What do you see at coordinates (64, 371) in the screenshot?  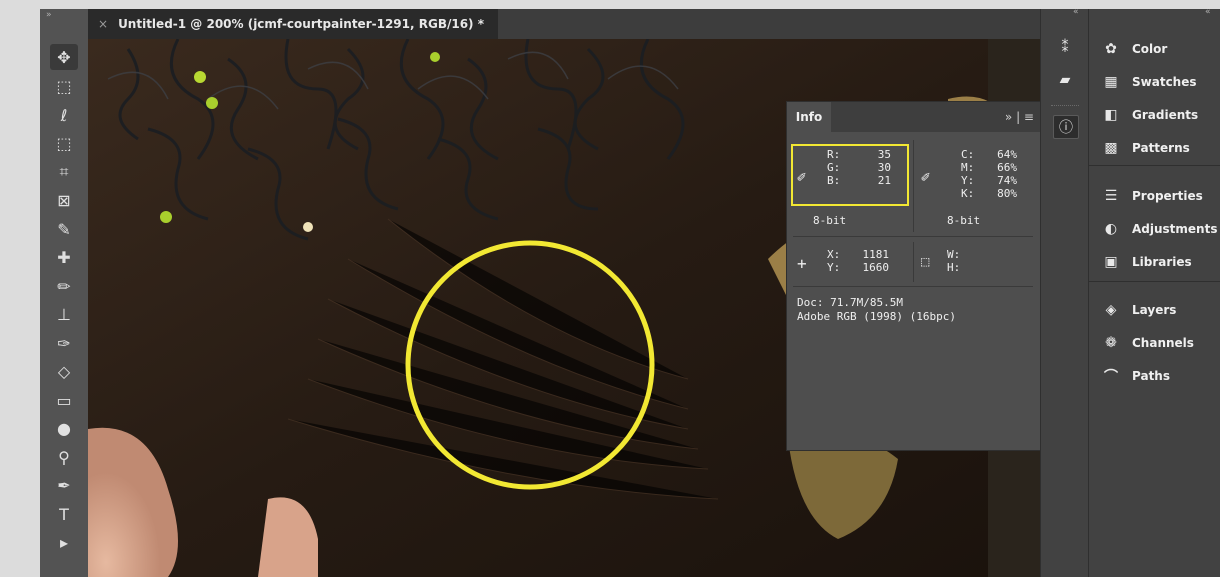 I see `eraser-tool-icon: ◇` at bounding box center [64, 371].